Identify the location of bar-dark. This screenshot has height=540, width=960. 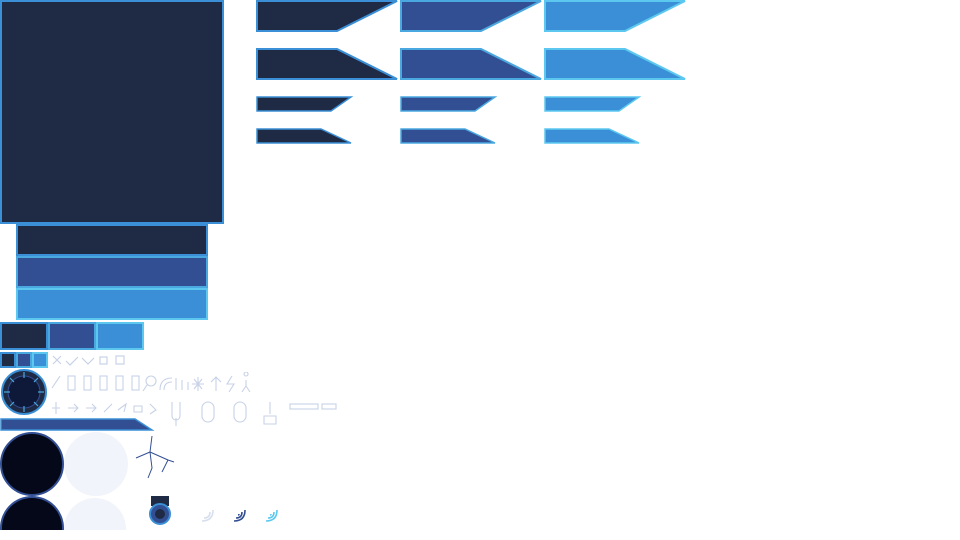
(112, 240).